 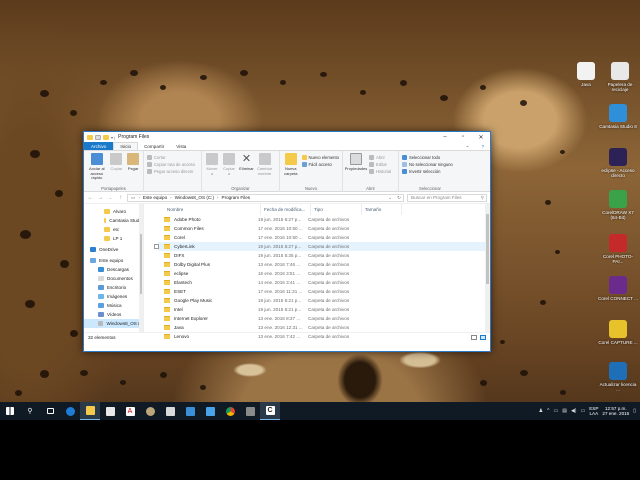 What do you see at coordinates (427, 171) in the screenshot?
I see `invert-selection-button: Invertir selección` at bounding box center [427, 171].